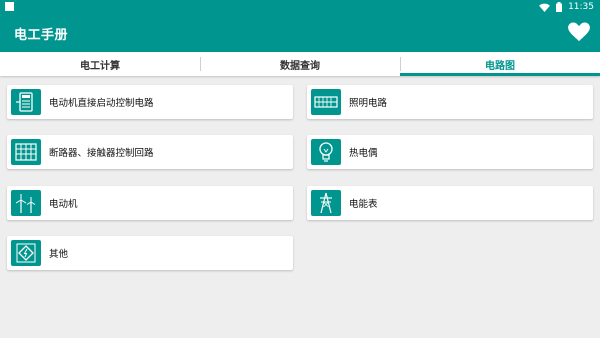  Describe the element at coordinates (544, 7) in the screenshot. I see `wifi-icon` at that location.